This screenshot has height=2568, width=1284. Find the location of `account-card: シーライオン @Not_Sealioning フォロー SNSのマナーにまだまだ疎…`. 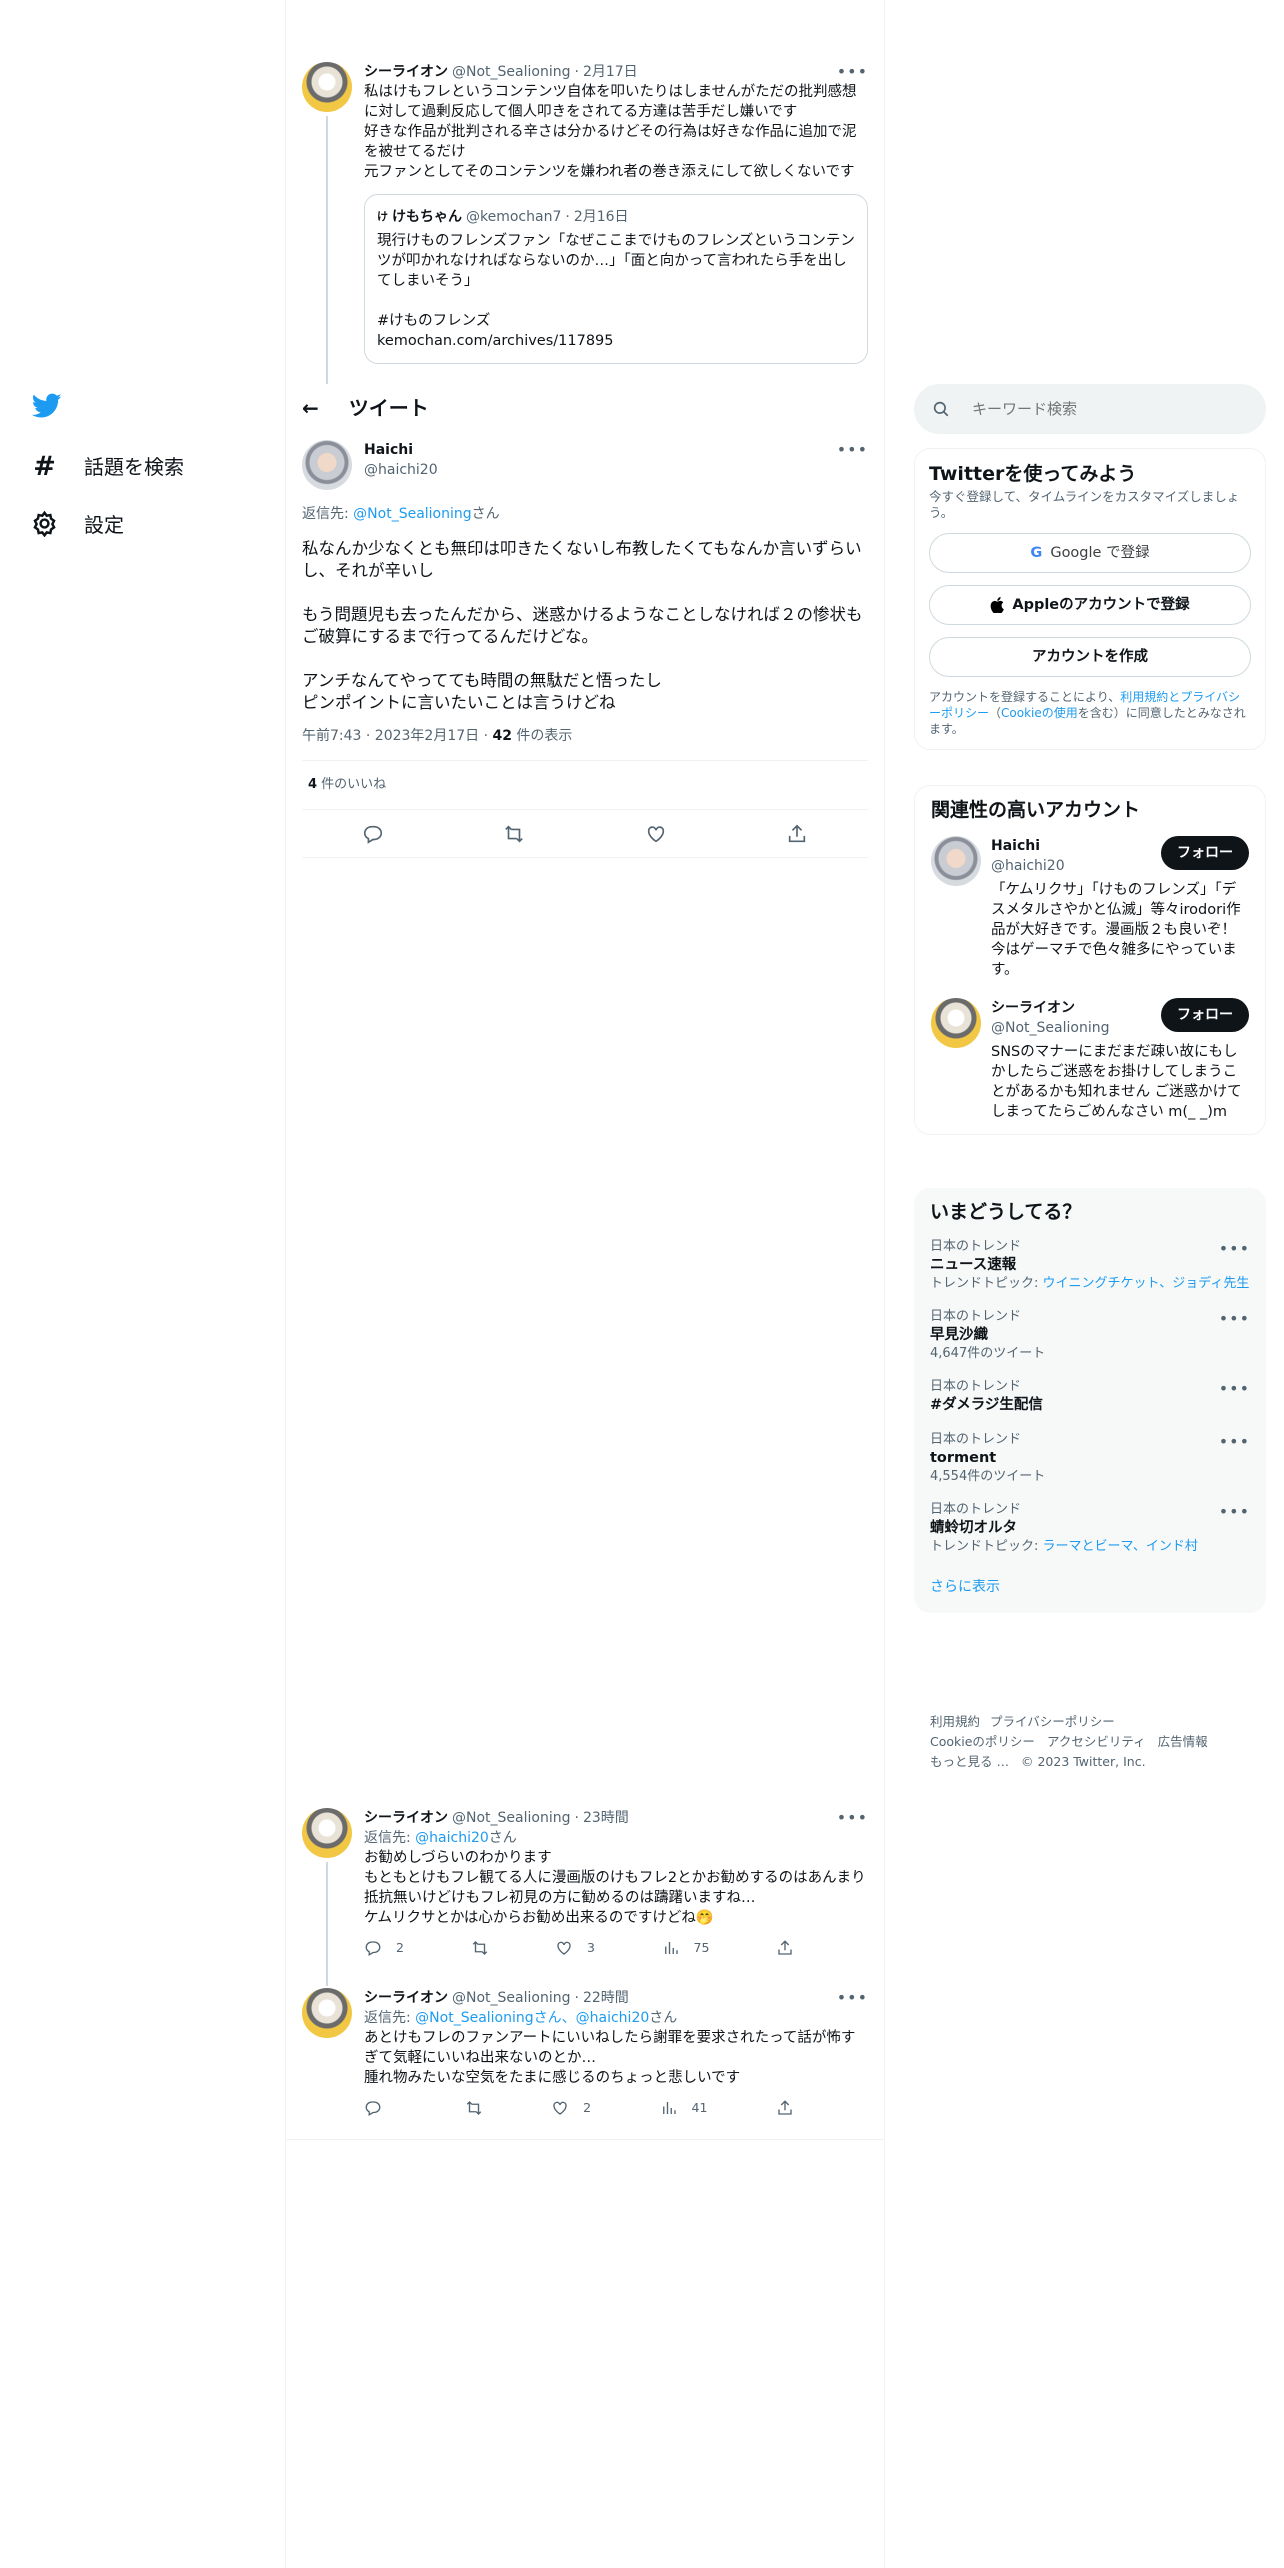

account-card: シーライオン @Not_Sealioning フォロー SNSのマナーにまだまだ疎… is located at coordinates (1090, 1060).